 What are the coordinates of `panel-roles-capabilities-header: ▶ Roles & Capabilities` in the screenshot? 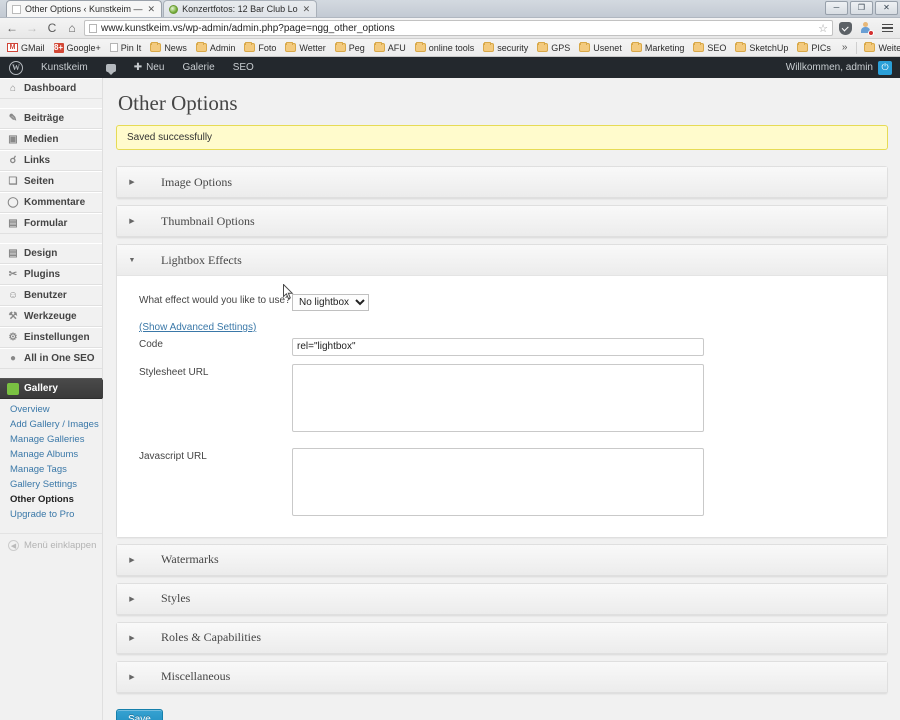 It's located at (502, 638).